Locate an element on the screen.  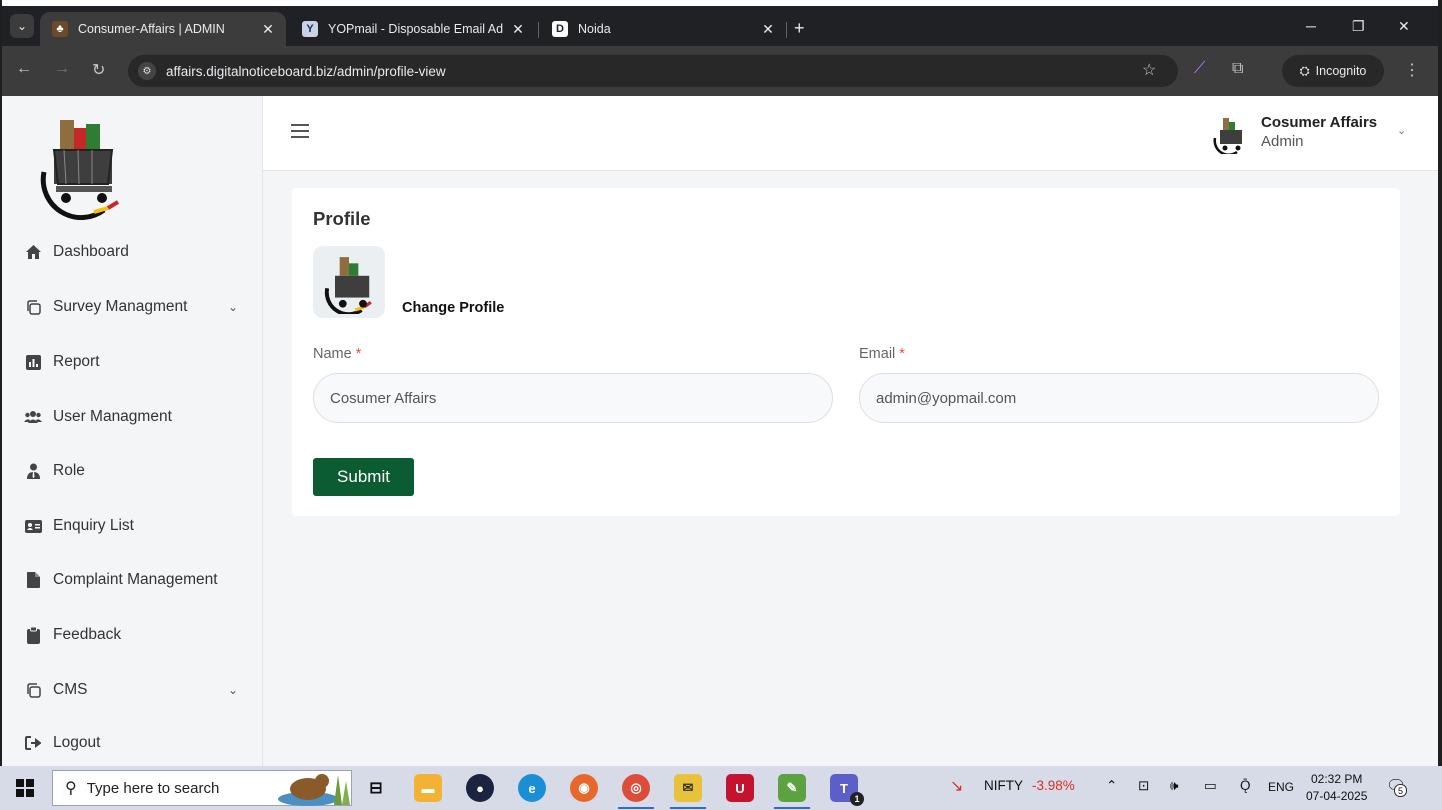
teams-icon: T1 is located at coordinates (847, 790).